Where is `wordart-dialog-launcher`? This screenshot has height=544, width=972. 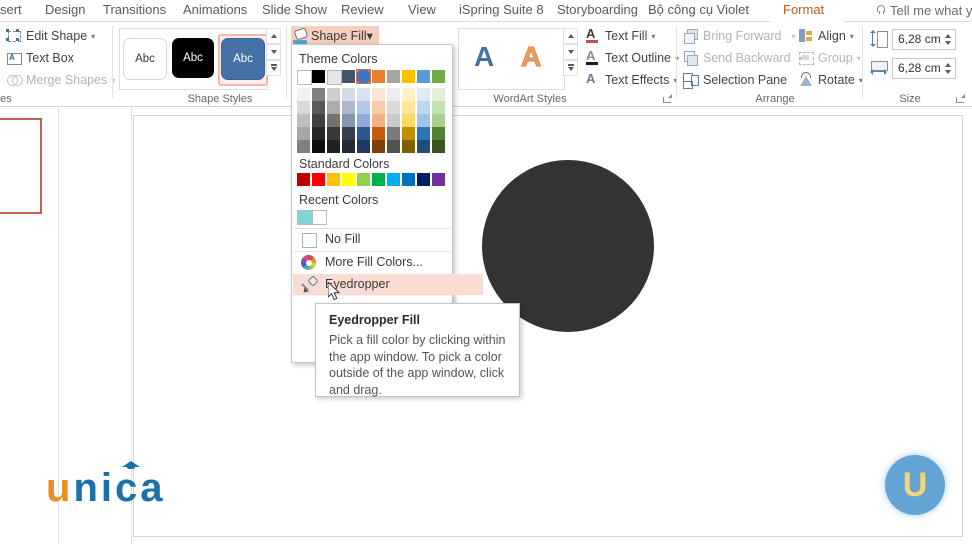 wordart-dialog-launcher is located at coordinates (667, 98).